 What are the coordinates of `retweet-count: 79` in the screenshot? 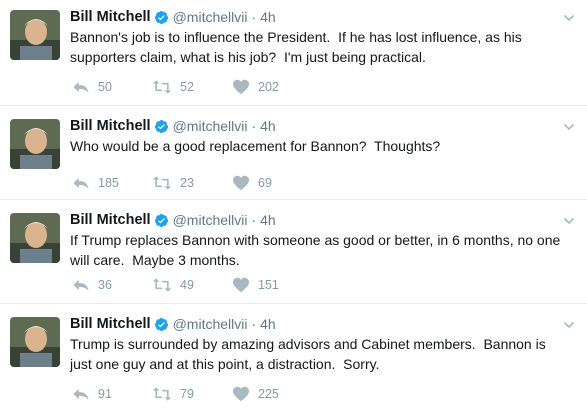 It's located at (187, 394).